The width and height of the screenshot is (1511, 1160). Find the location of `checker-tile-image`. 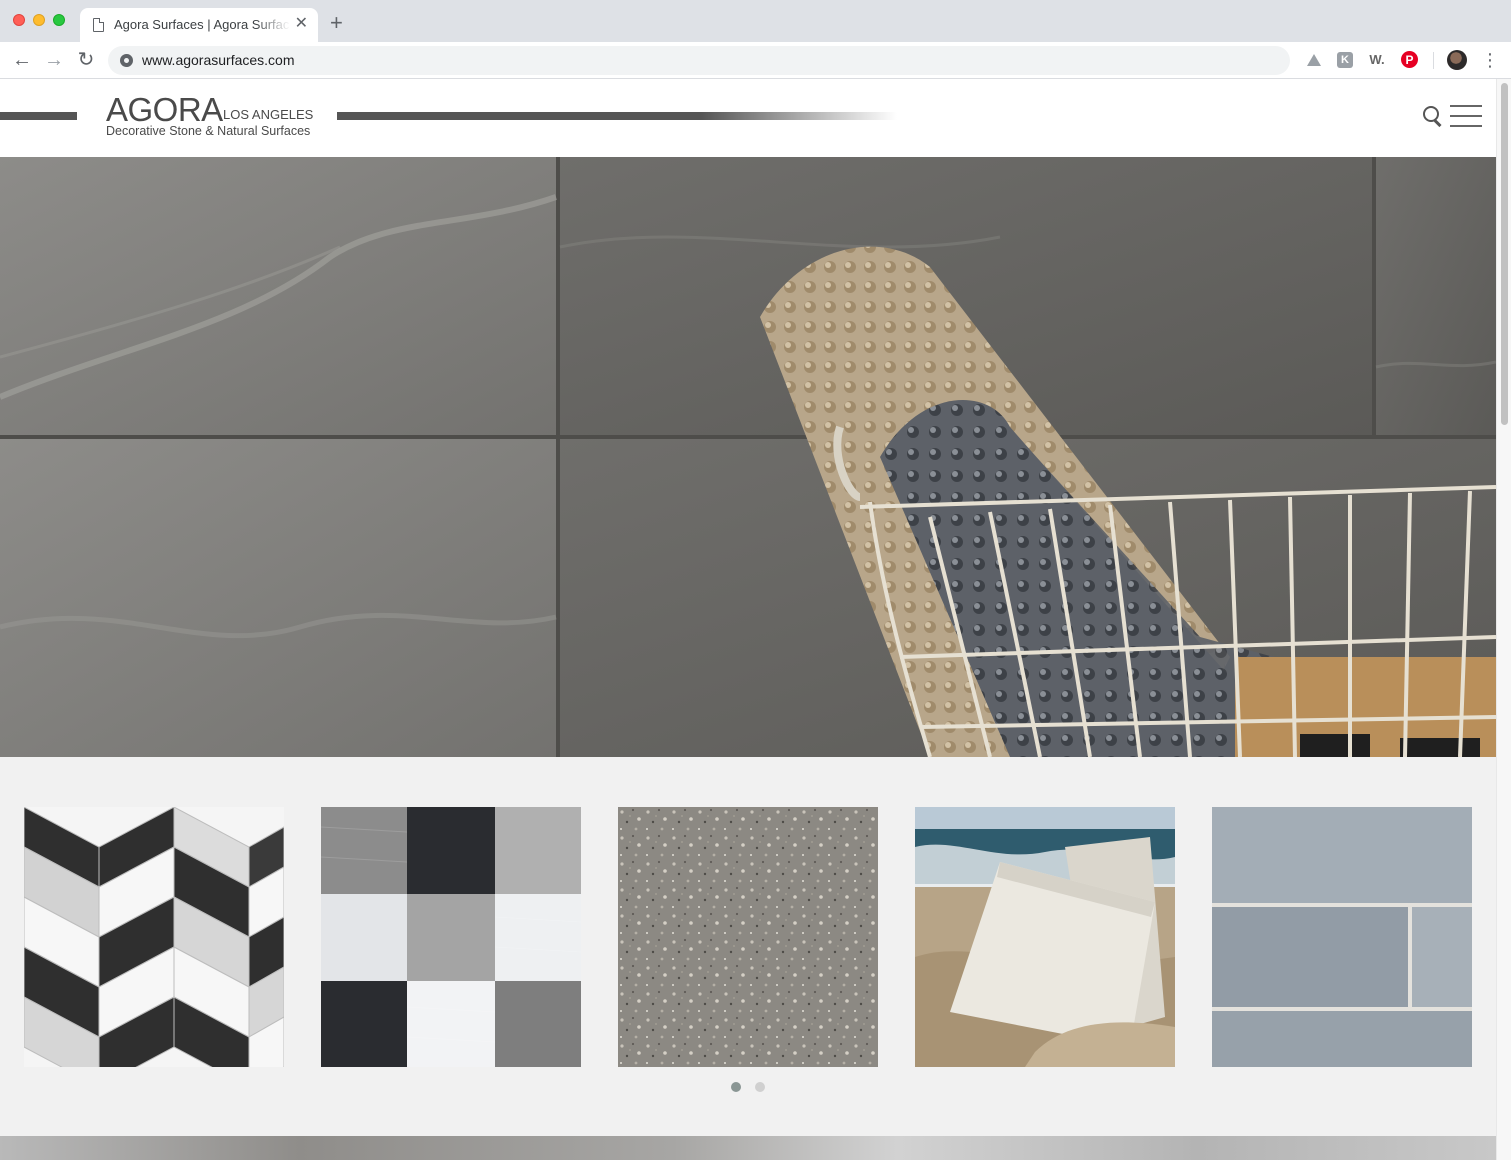

checker-tile-image is located at coordinates (451, 937).